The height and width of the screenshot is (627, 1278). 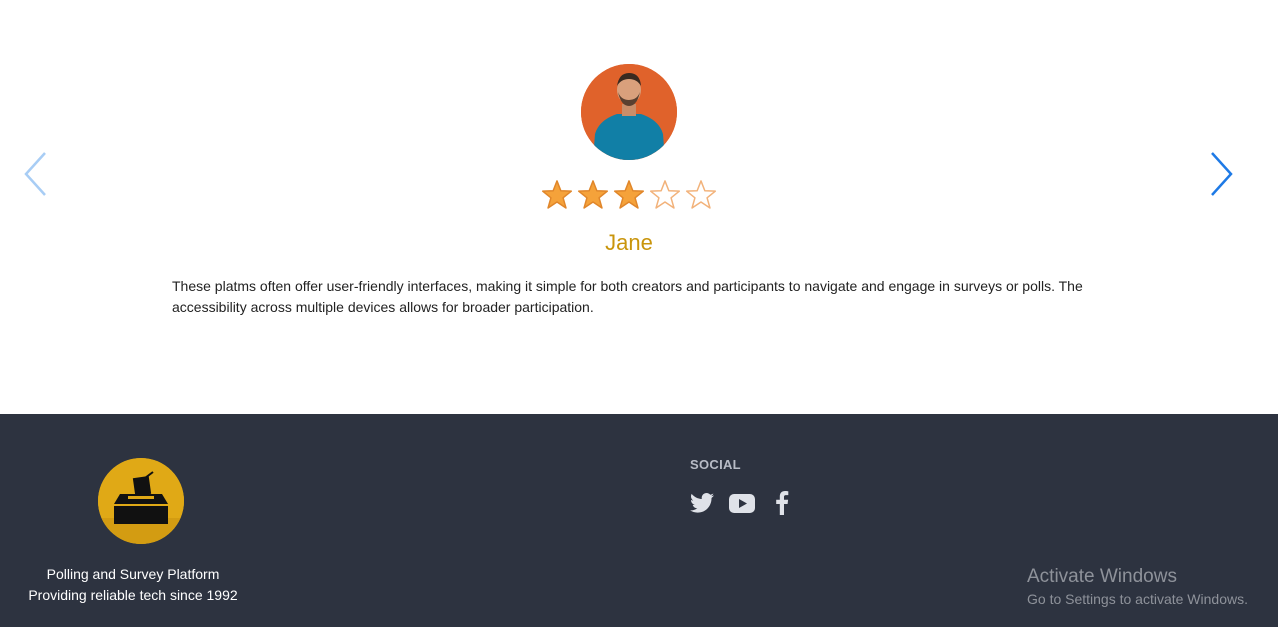 I want to click on twitter-link, so click(x=702, y=503).